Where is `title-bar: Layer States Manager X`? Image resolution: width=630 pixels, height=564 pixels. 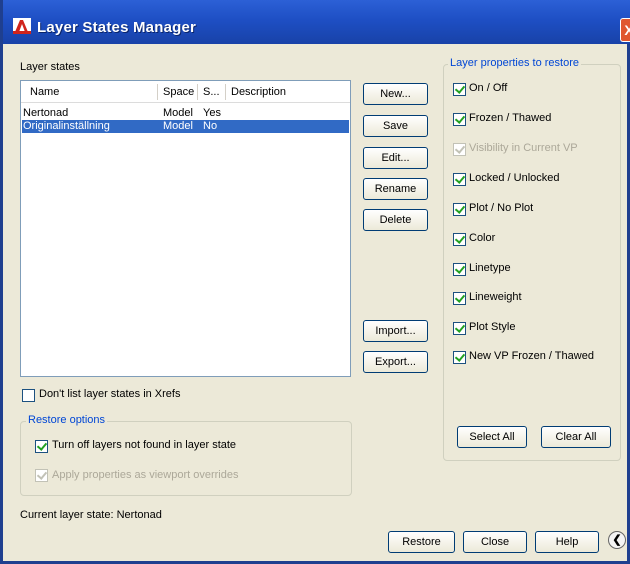 title-bar: Layer States Manager X is located at coordinates (316, 22).